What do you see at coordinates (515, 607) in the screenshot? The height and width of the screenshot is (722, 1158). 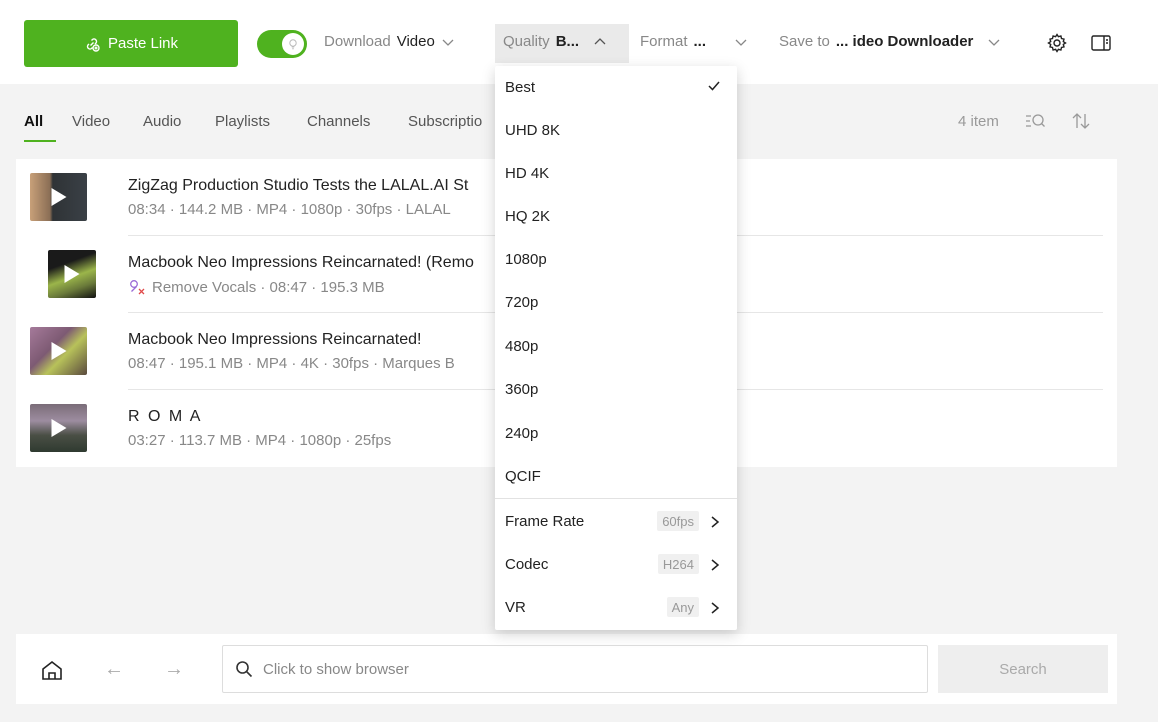 I see `submenu-label: VR` at bounding box center [515, 607].